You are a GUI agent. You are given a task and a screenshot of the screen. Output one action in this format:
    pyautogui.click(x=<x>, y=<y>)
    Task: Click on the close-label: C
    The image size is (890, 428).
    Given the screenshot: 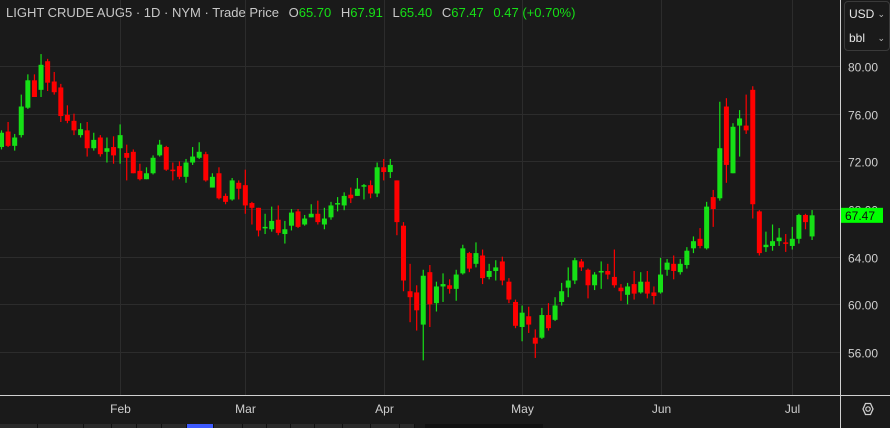 What is the action you would take?
    pyautogui.click(x=446, y=12)
    